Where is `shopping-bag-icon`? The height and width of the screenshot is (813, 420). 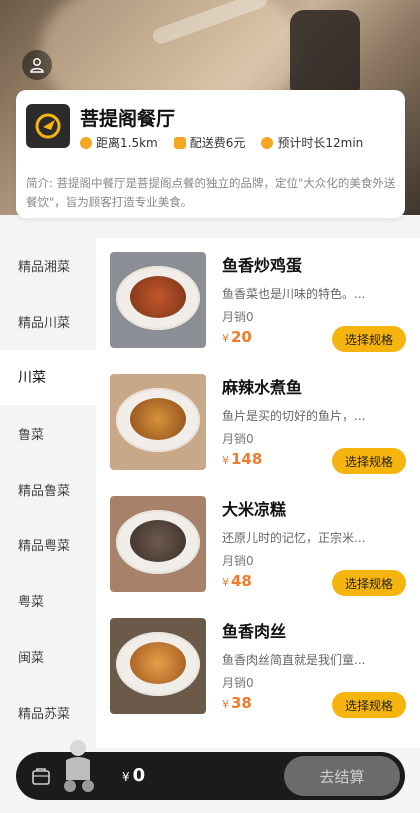
shopping-bag-icon is located at coordinates (41, 776).